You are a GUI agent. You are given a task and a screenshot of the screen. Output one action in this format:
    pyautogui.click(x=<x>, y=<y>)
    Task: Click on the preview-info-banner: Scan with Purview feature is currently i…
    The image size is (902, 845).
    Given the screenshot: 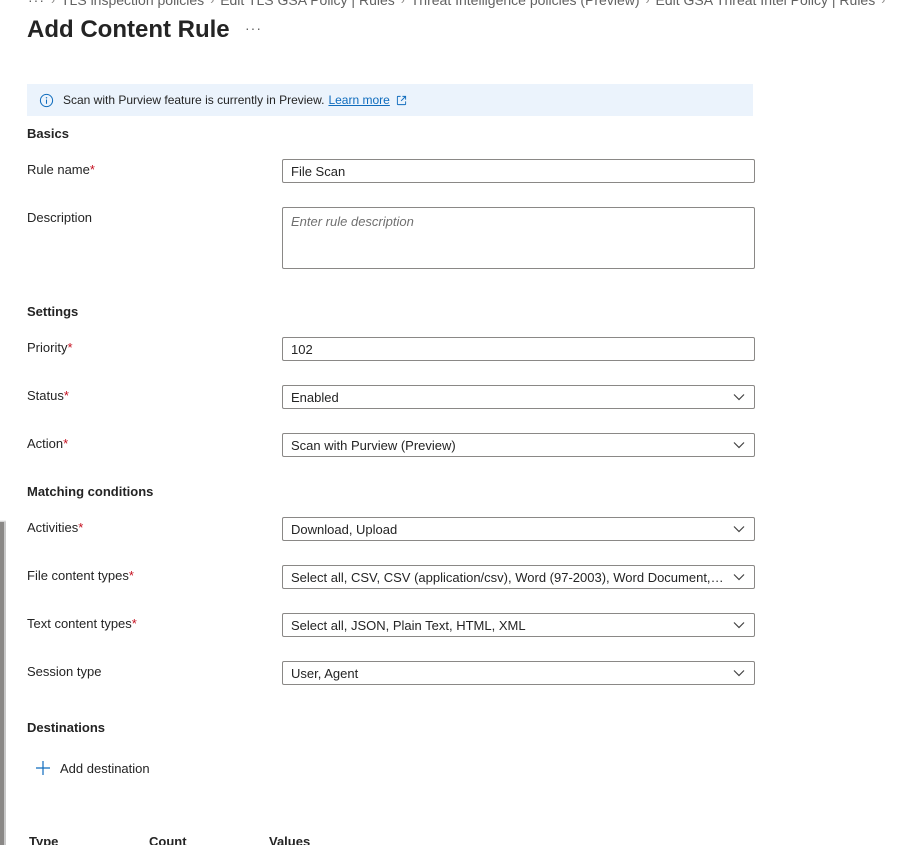 What is the action you would take?
    pyautogui.click(x=390, y=100)
    